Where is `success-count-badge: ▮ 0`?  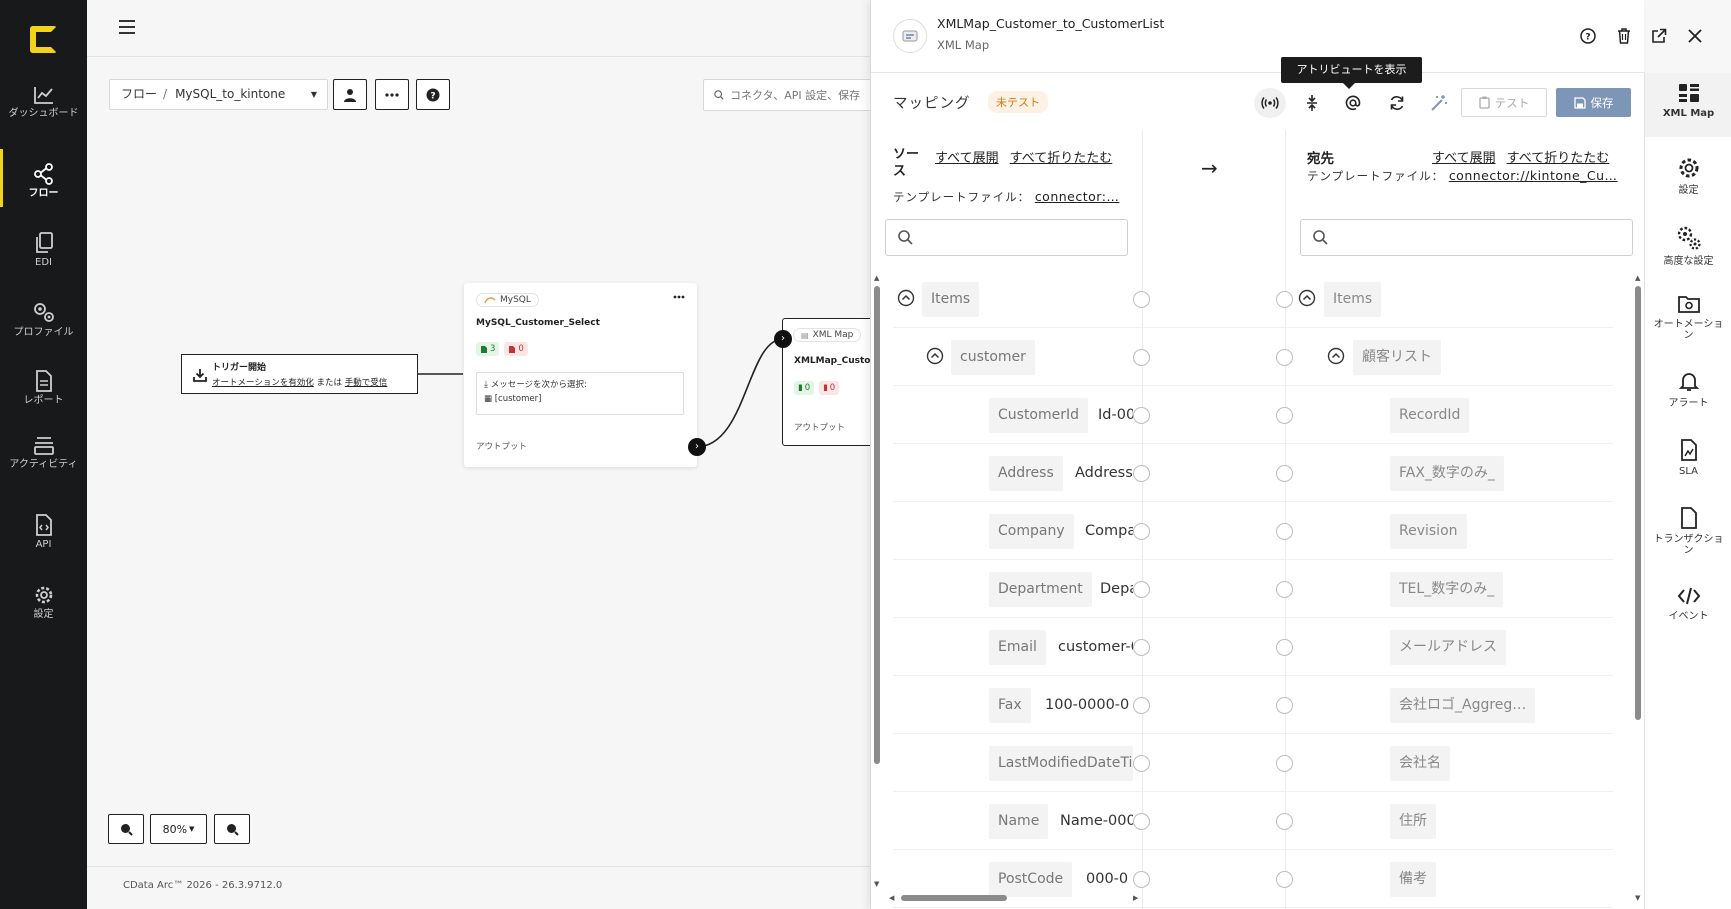
success-count-badge: ▮ 0 is located at coordinates (804, 388).